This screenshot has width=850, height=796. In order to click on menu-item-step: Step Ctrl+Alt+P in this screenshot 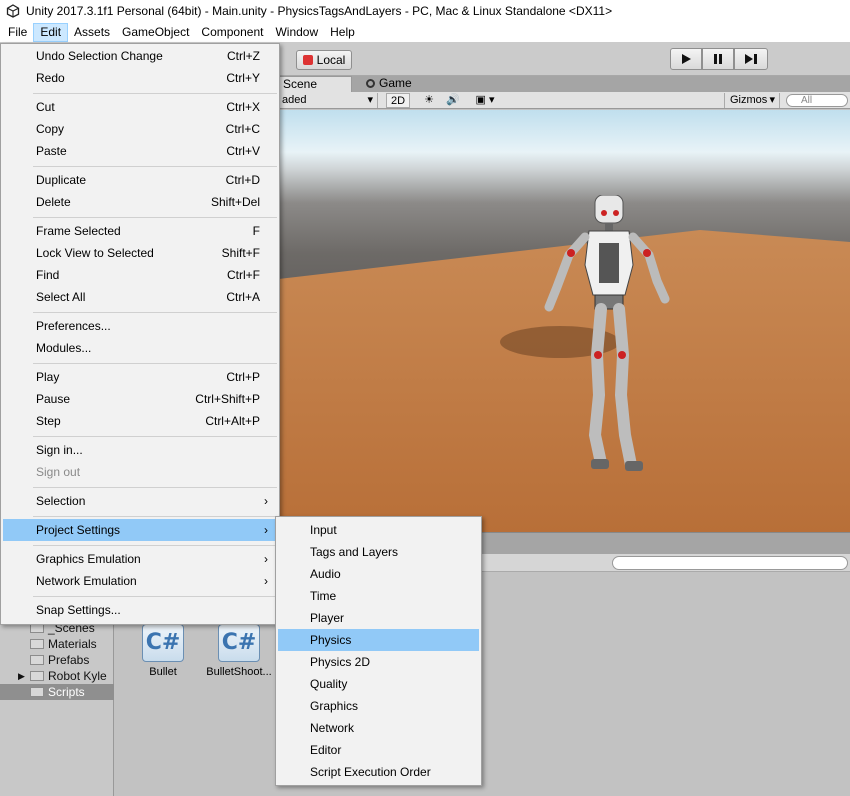, I will do `click(140, 421)`.